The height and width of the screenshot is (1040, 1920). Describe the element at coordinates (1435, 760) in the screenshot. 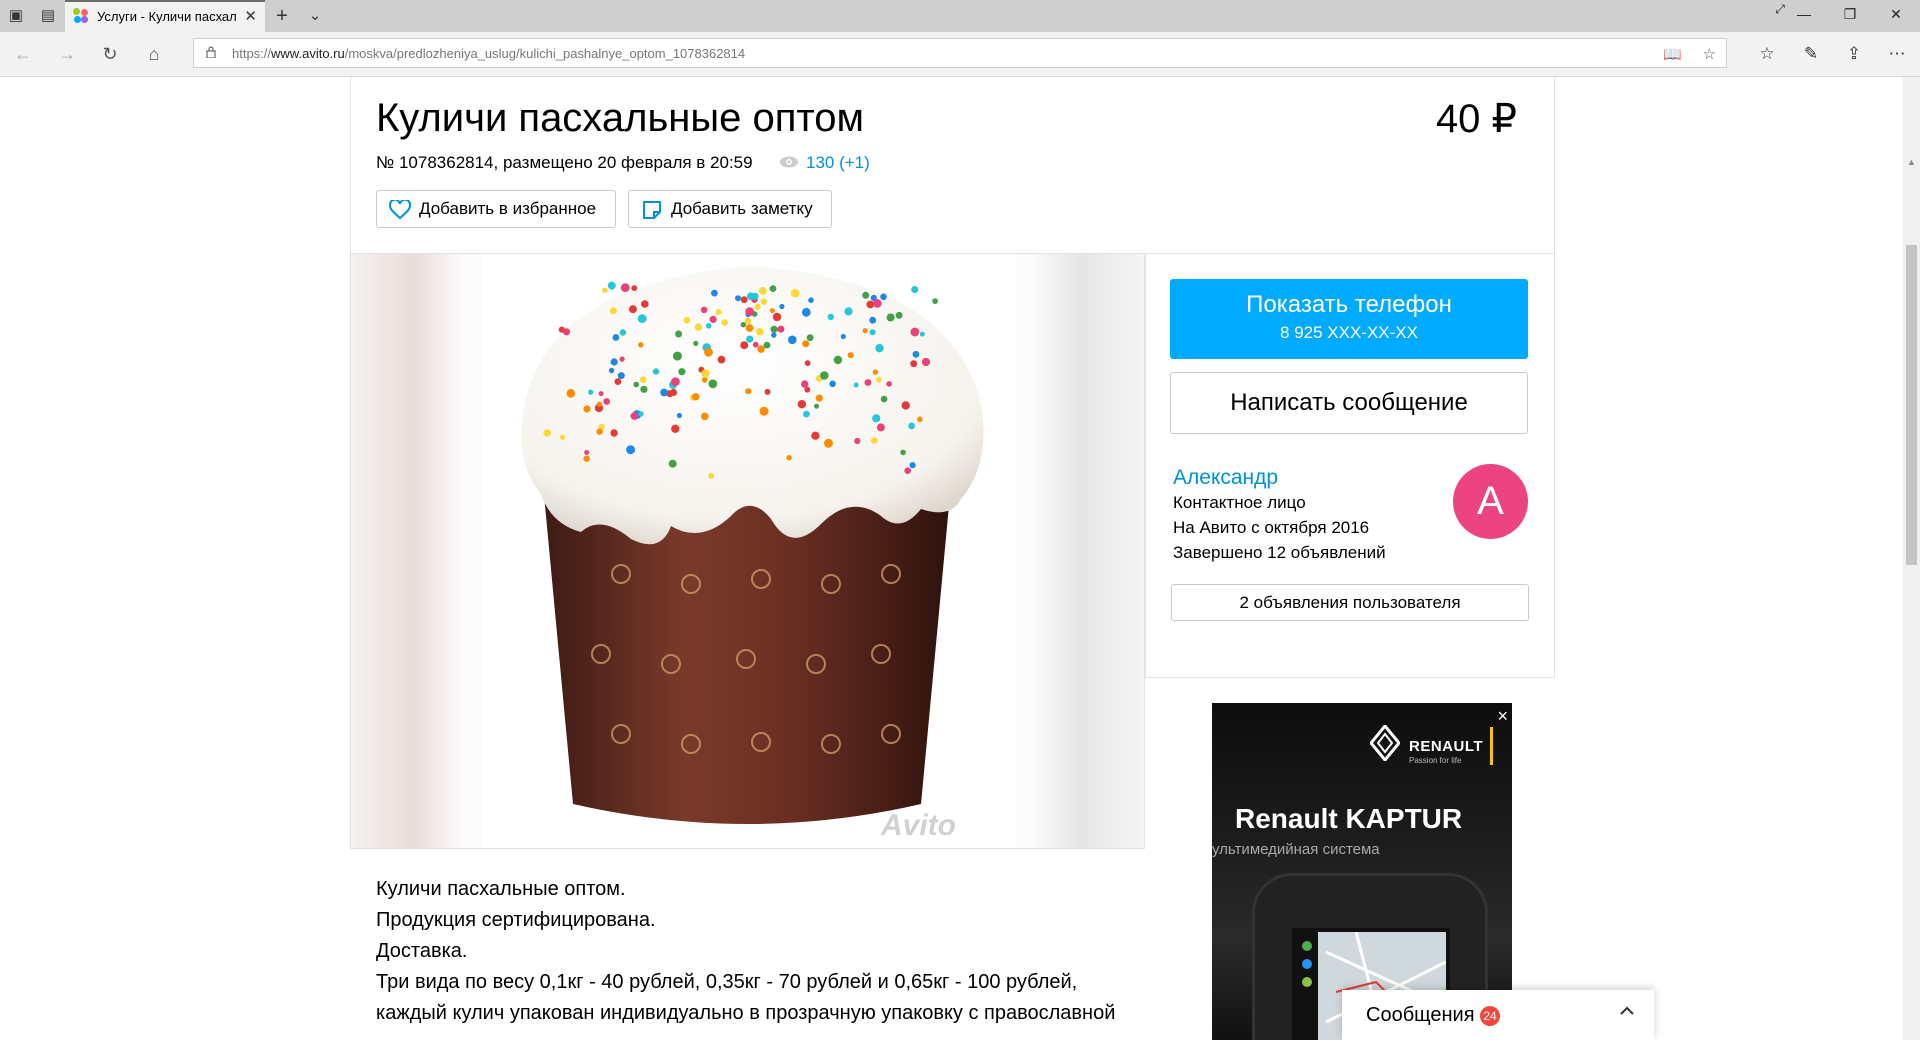

I see `banner-brand-tagline: Passion for life` at that location.